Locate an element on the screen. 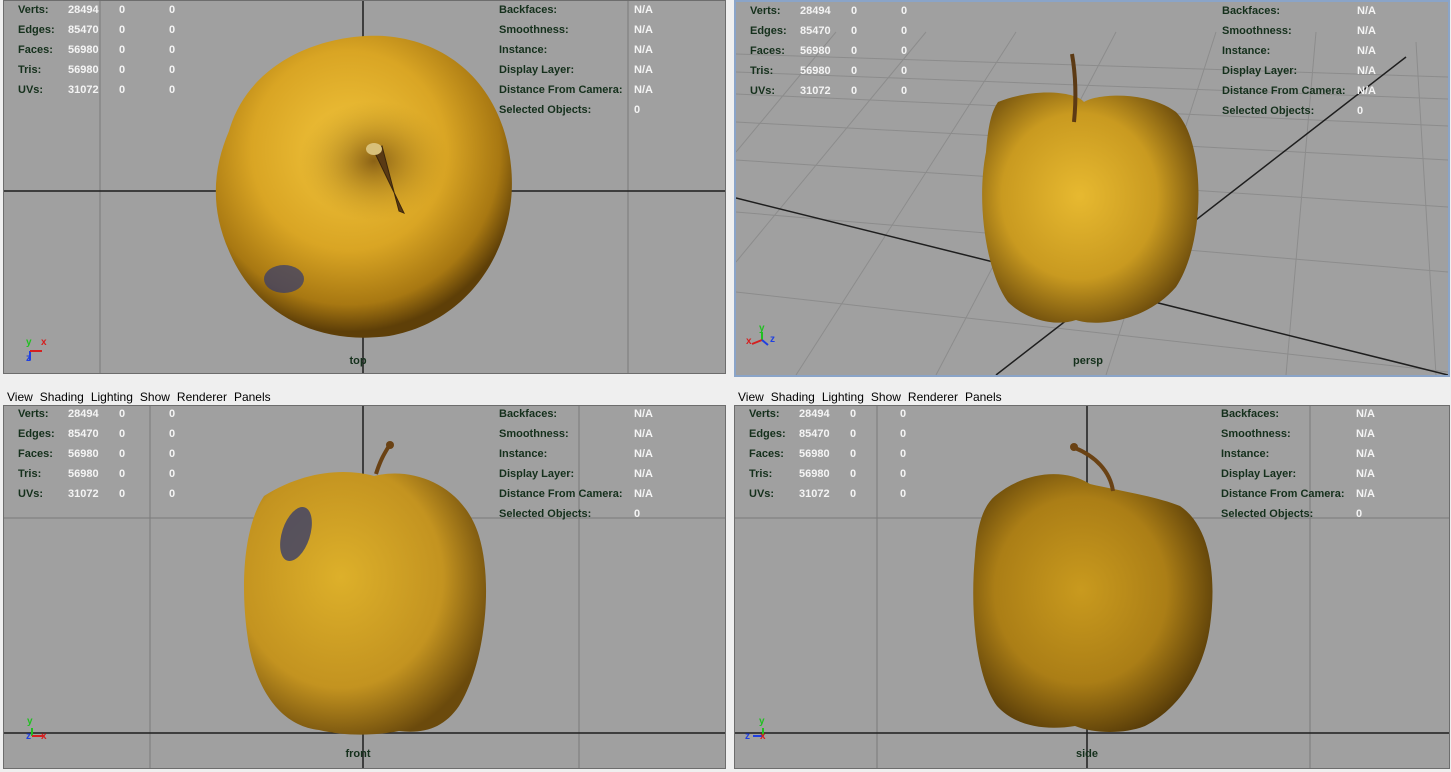 Image resolution: width=1451 pixels, height=772 pixels. hud-stat-label: Verts: is located at coordinates (33, 10).